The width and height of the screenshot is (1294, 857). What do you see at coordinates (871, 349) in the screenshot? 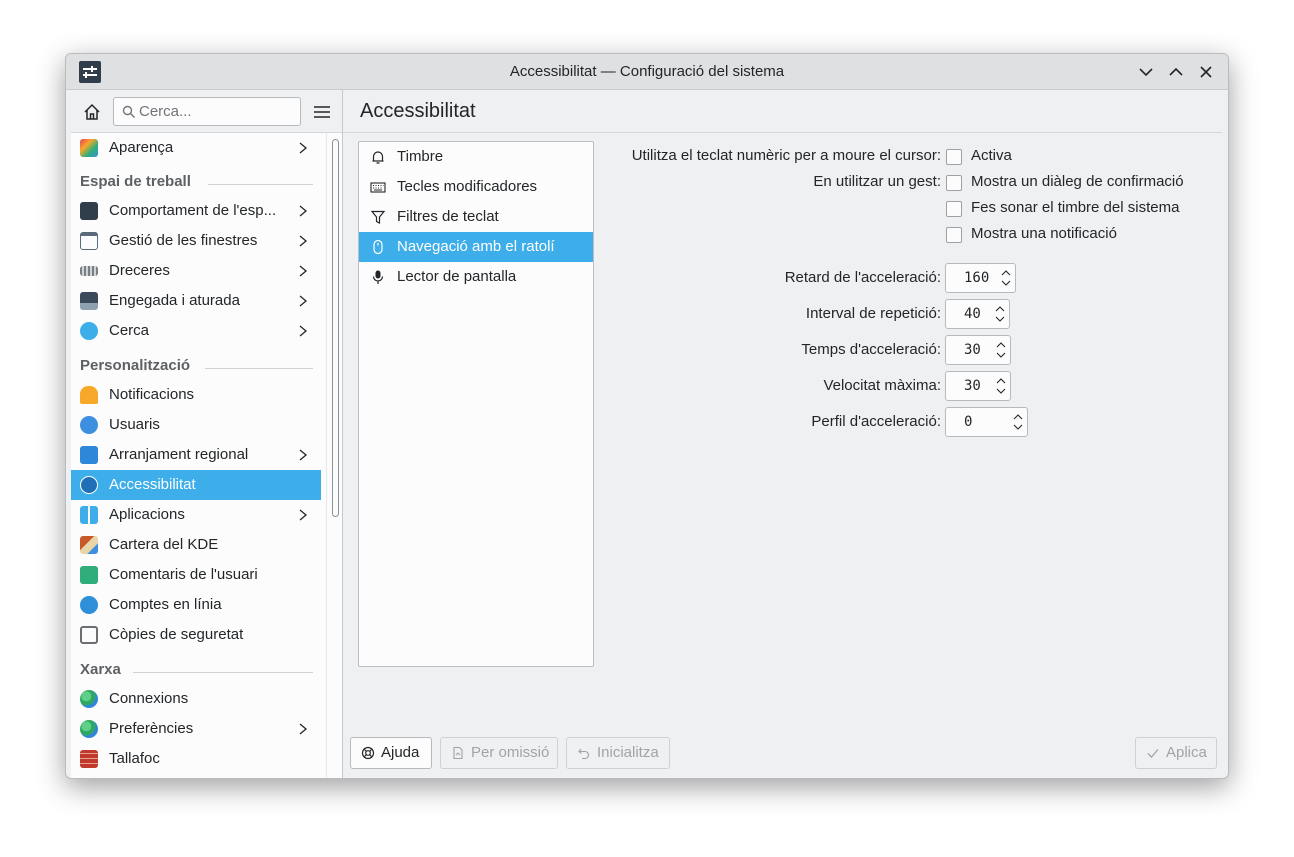
I see `acceleration-time-label: Temps d'acceleració:` at bounding box center [871, 349].